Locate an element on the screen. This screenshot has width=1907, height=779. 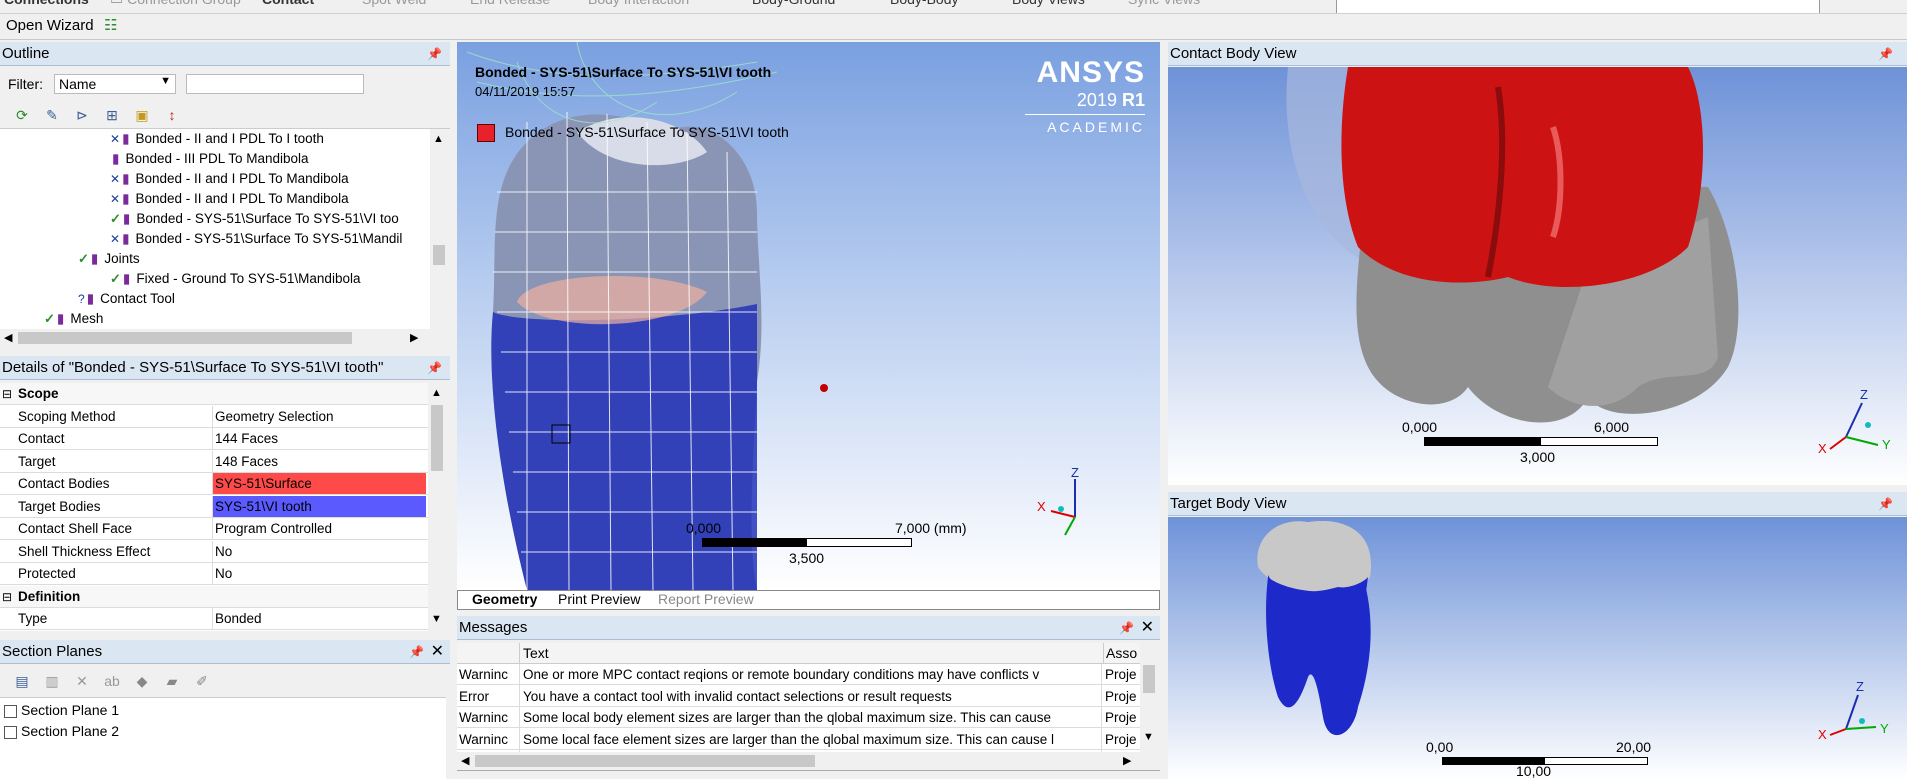
toolbar-end-release: End Release is located at coordinates (510, 3).